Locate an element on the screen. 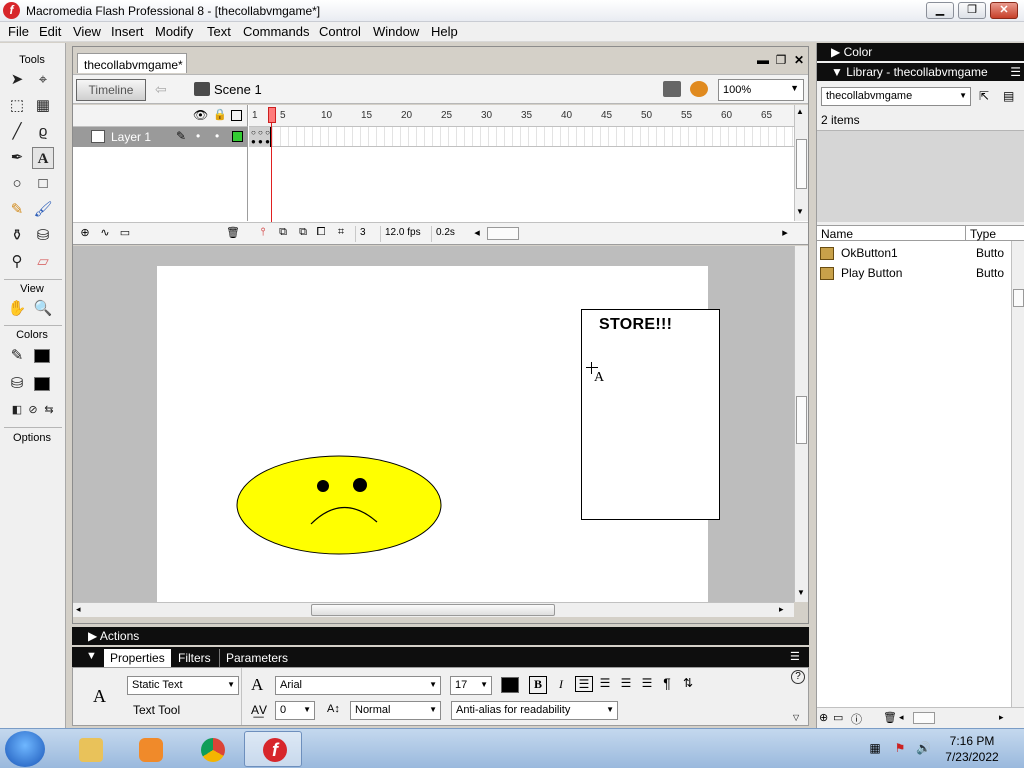  doc-minimize-icon: ▬ is located at coordinates (763, 60).